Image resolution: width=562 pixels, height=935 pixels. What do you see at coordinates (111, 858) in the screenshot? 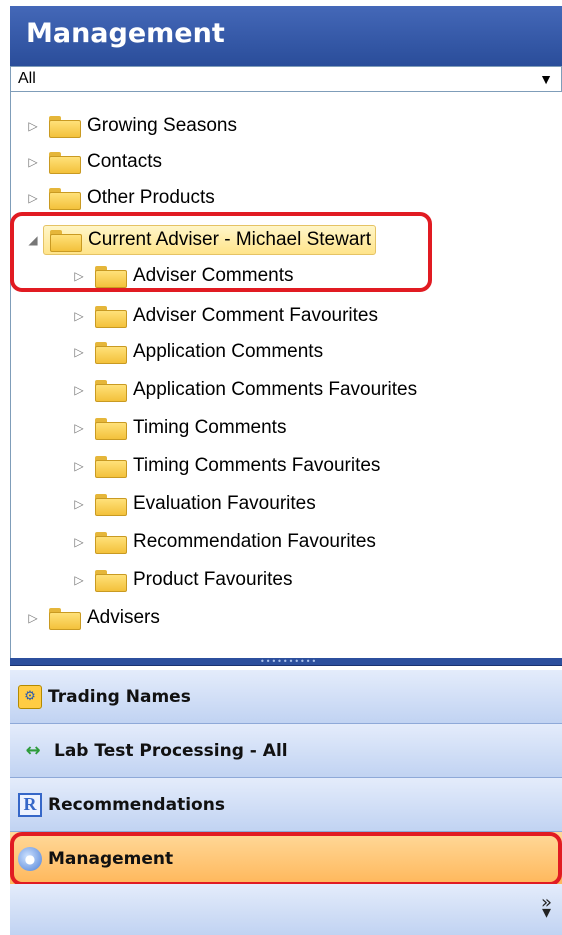
I see `nav-label: Management` at bounding box center [111, 858].